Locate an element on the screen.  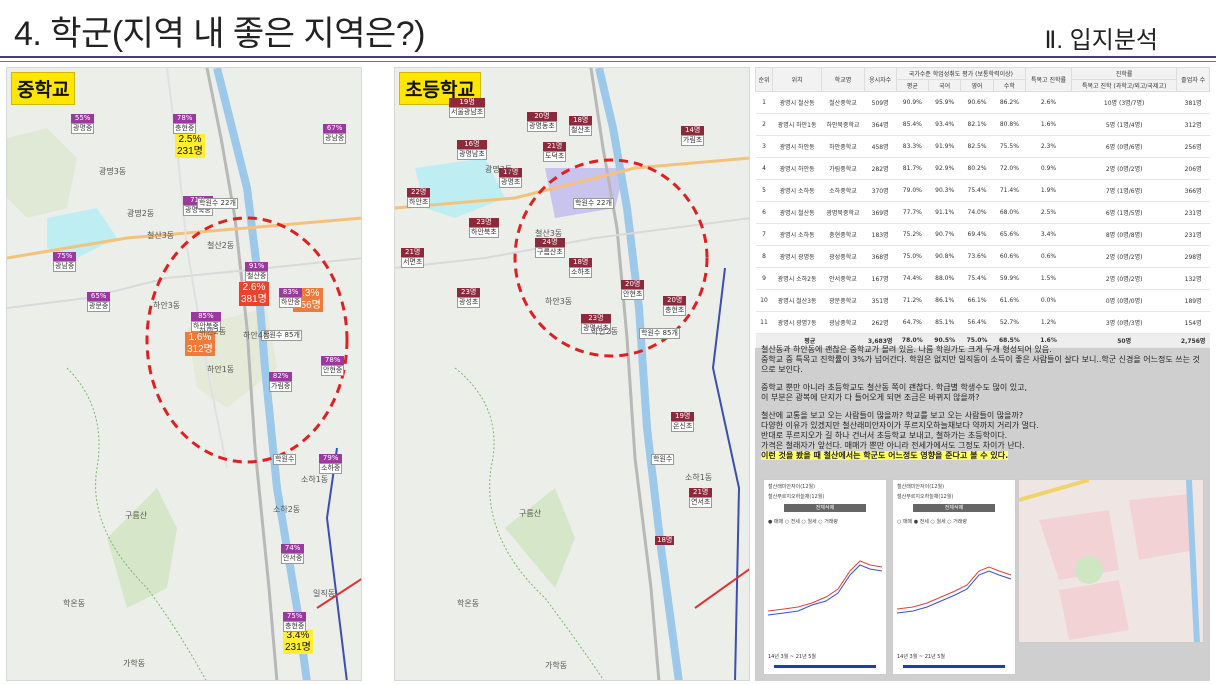
academy-cluster-label: 학원수 22개 is located at coordinates (593, 203).